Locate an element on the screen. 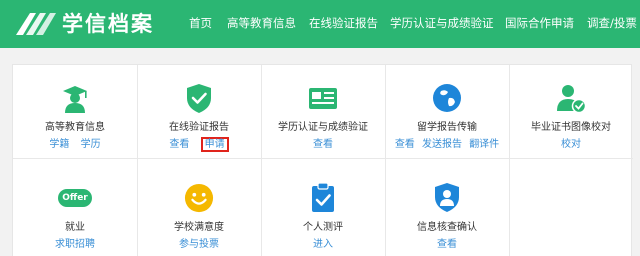 This screenshot has width=640, height=256. service-school-satisfaction: 学校满意度 参与投票 is located at coordinates (199, 205).